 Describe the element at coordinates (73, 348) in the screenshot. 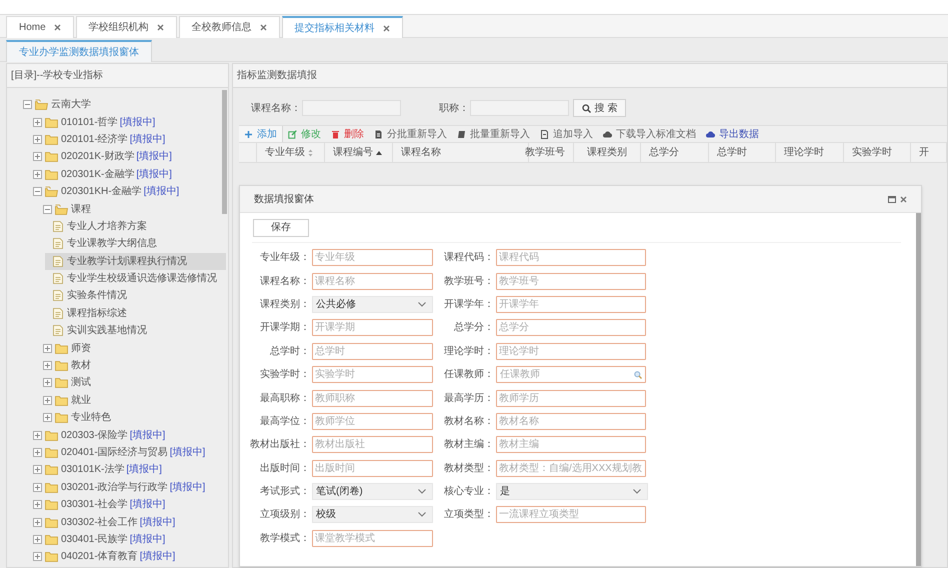

I see `tree-item: 师资` at that location.